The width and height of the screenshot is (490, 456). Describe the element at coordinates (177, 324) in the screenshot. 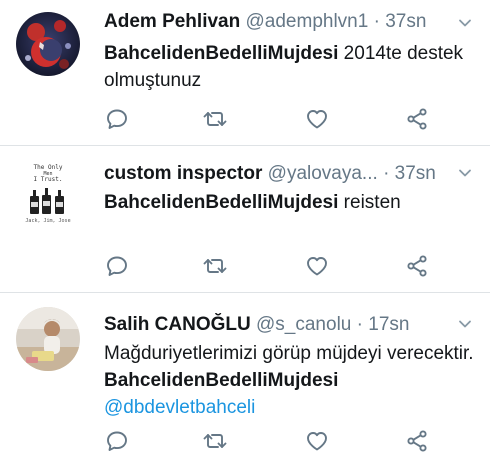

I see `display-name: Salih CANOĞLU` at that location.